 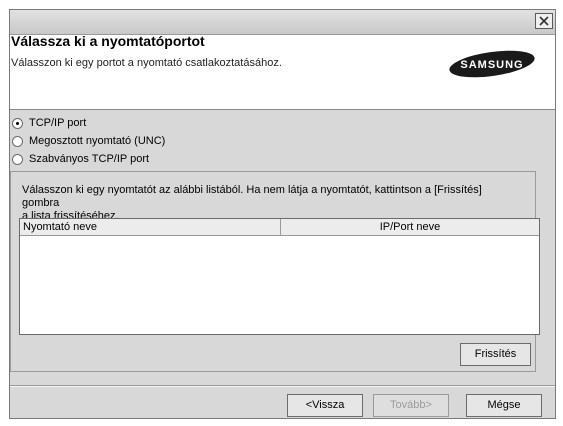 What do you see at coordinates (17, 159) in the screenshot?
I see `radio-standard-tcpip` at bounding box center [17, 159].